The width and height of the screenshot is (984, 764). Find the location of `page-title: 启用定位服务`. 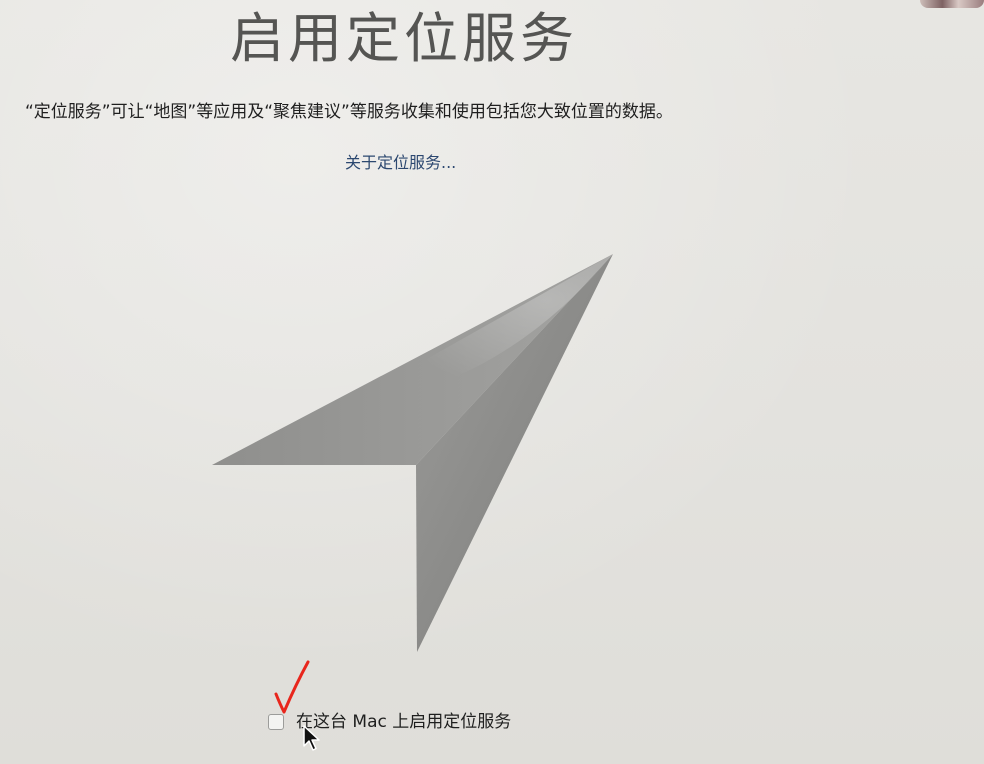

page-title: 启用定位服务 is located at coordinates (404, 38).